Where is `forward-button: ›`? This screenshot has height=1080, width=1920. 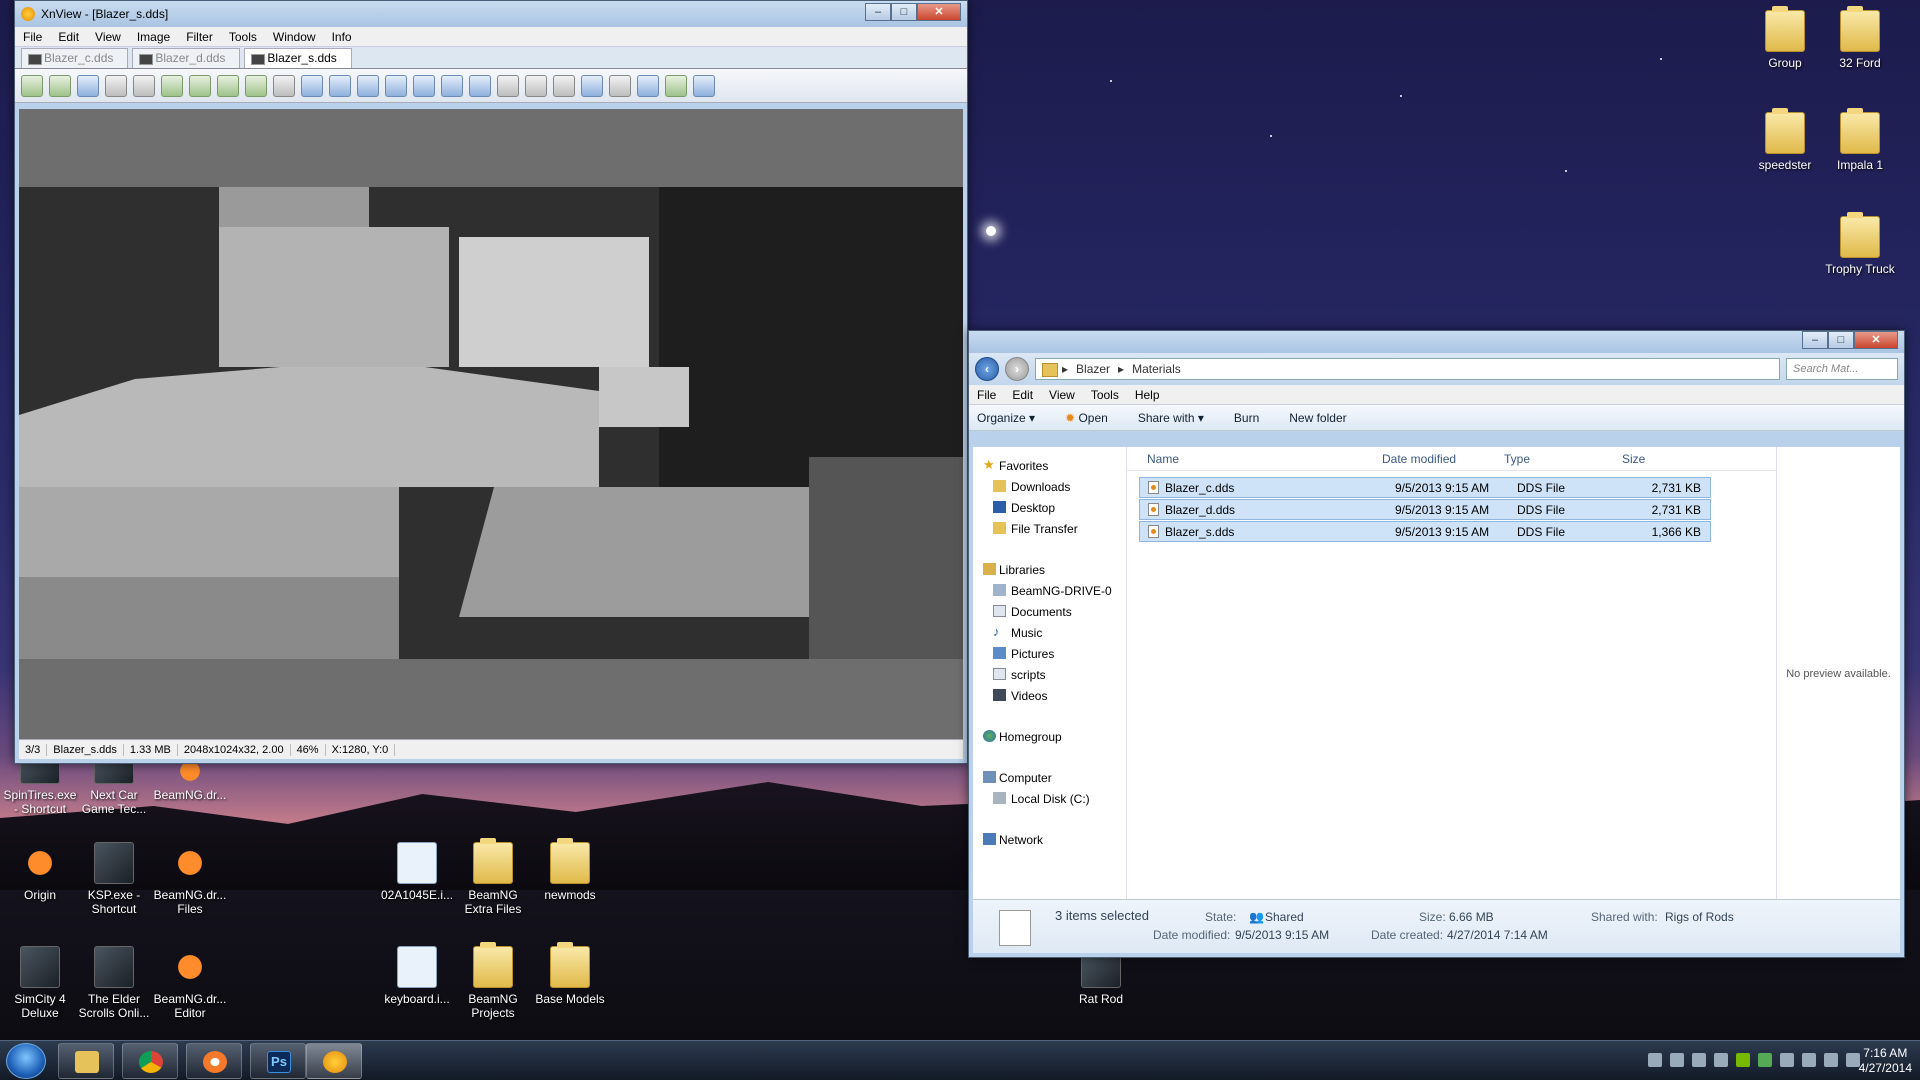 forward-button: › is located at coordinates (1017, 369).